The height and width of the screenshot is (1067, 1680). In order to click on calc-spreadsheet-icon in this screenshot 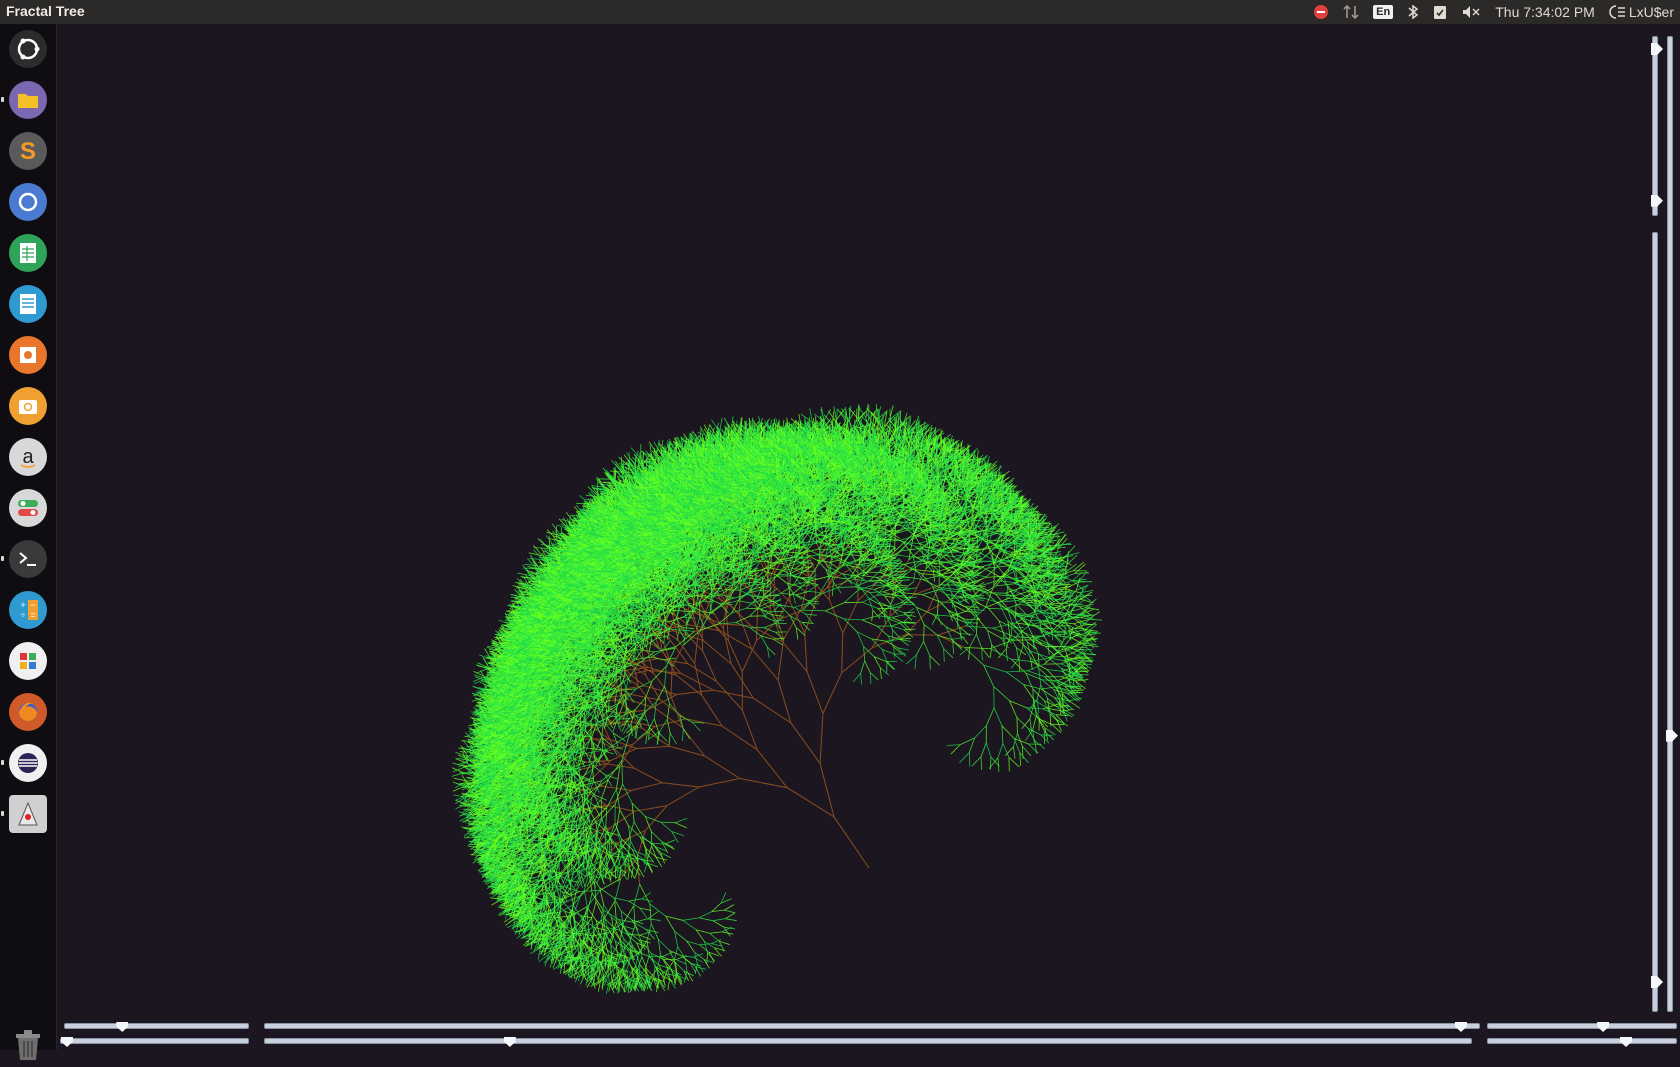, I will do `click(28, 253)`.